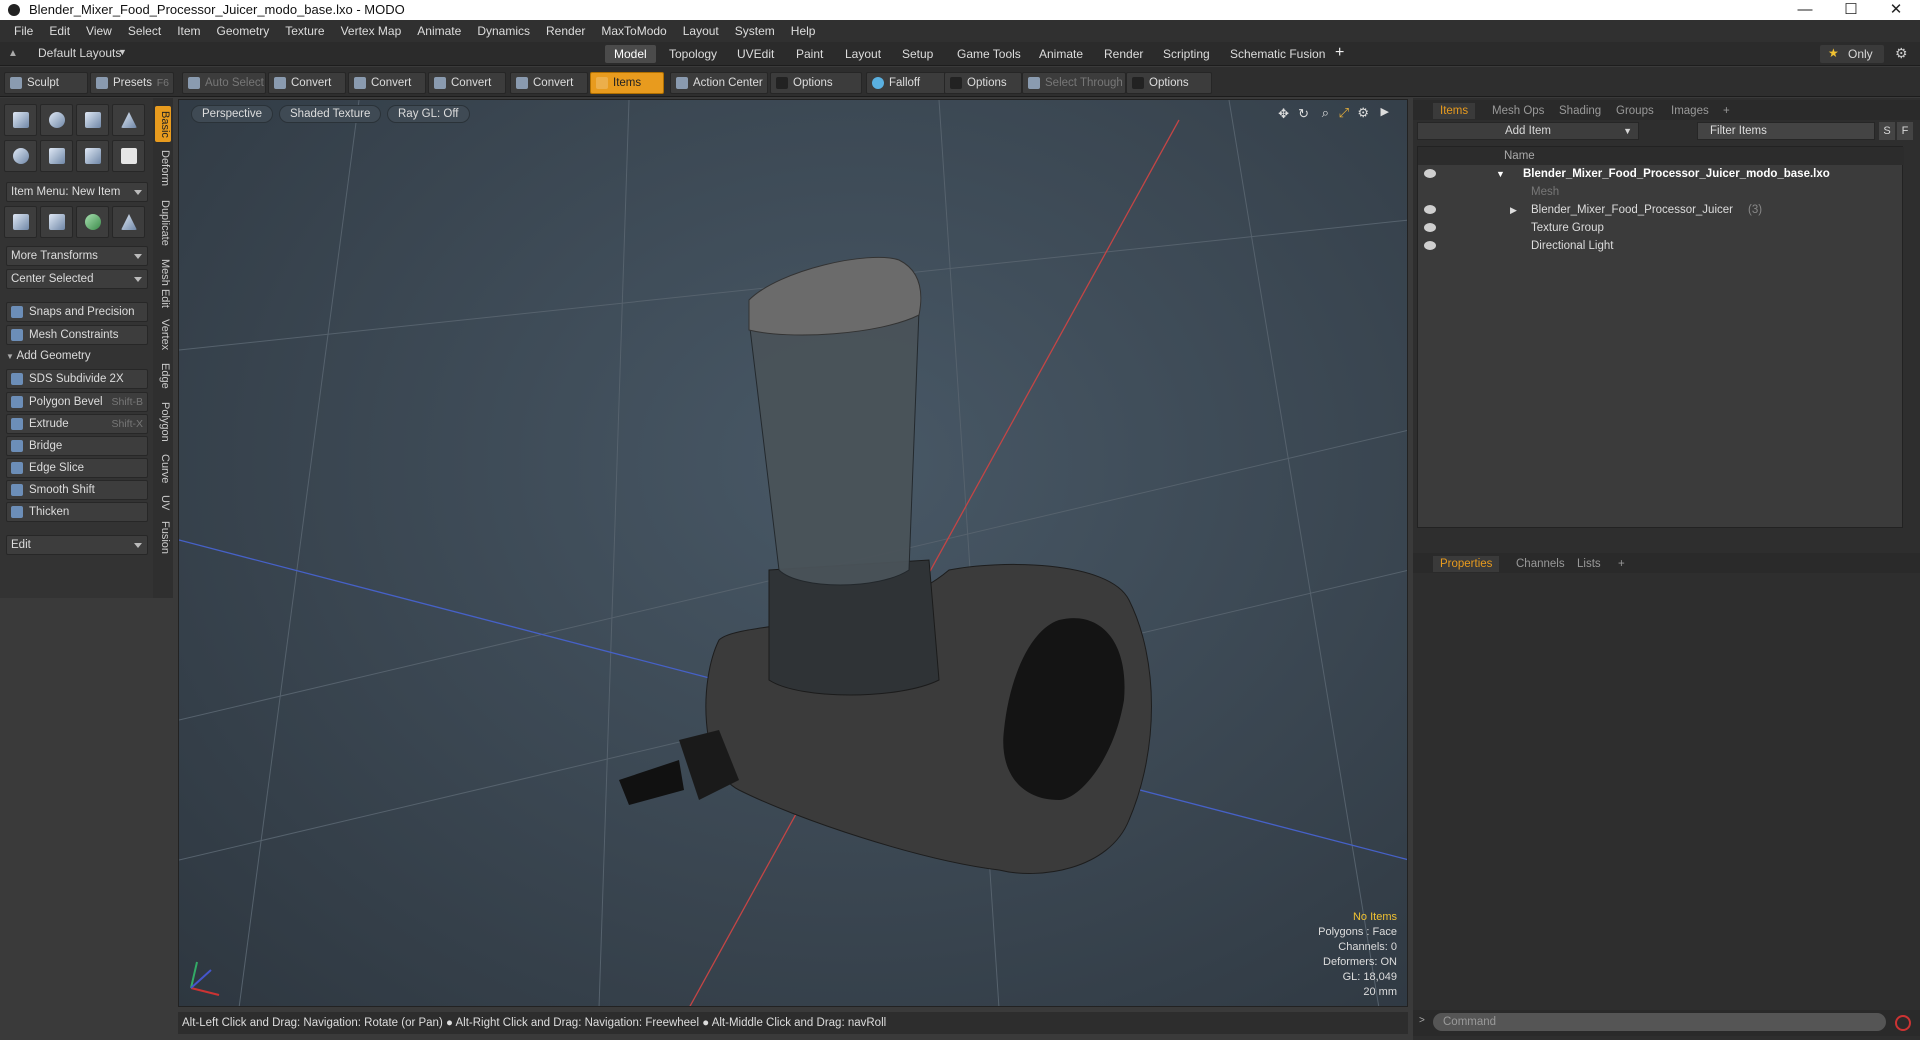 The image size is (1920, 1040). Describe the element at coordinates (304, 31) in the screenshot. I see `menu-texture: Texture` at that location.